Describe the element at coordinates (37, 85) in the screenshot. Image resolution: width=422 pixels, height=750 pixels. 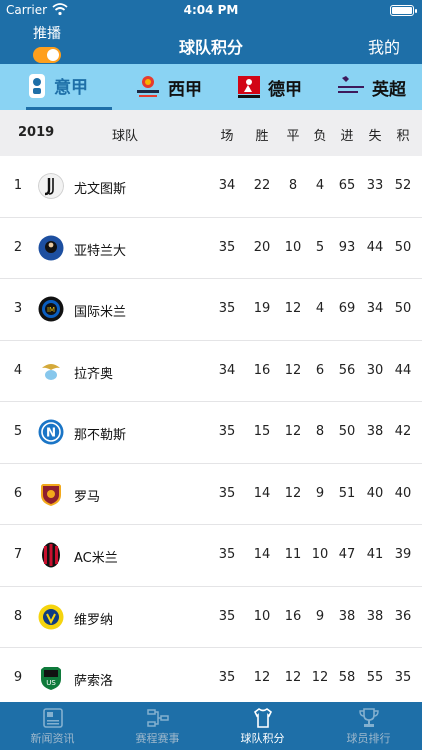
I see `serie-a-logo-icon` at that location.